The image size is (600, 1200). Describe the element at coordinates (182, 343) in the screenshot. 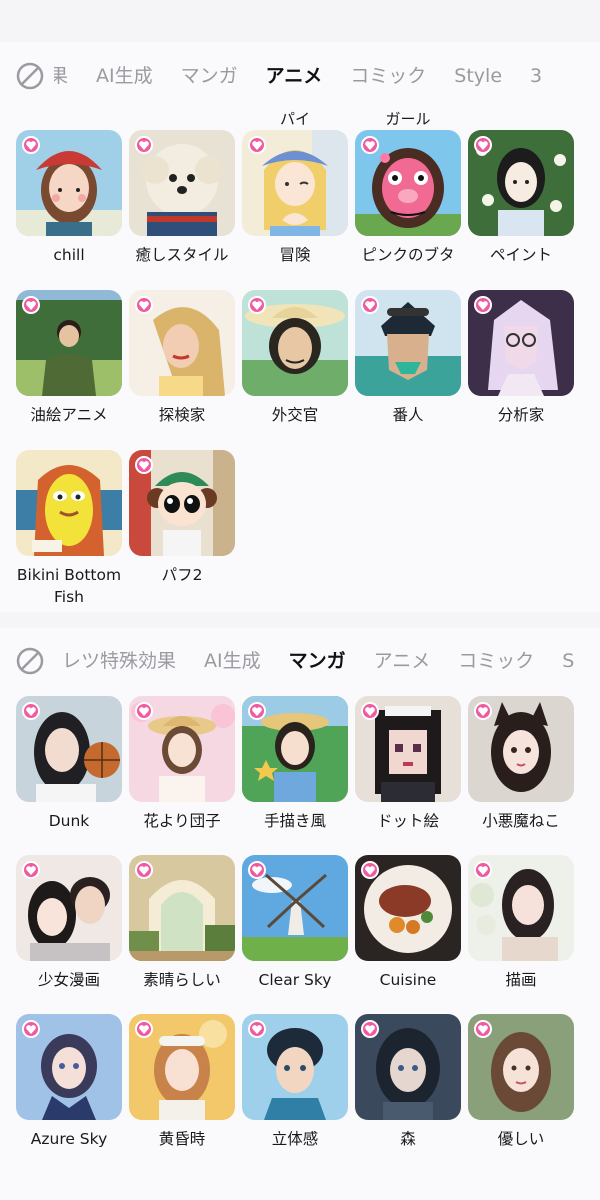

I see `style-explorer` at that location.